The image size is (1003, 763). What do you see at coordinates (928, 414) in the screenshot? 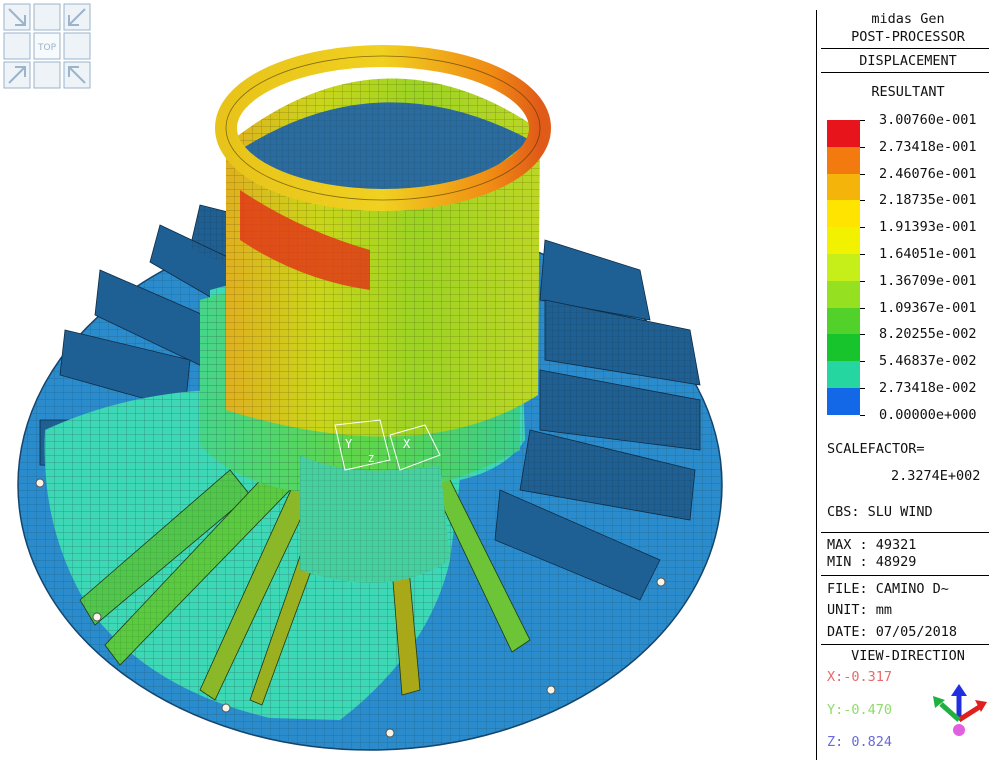
I see `legend-value: 0.00000e+000` at bounding box center [928, 414].